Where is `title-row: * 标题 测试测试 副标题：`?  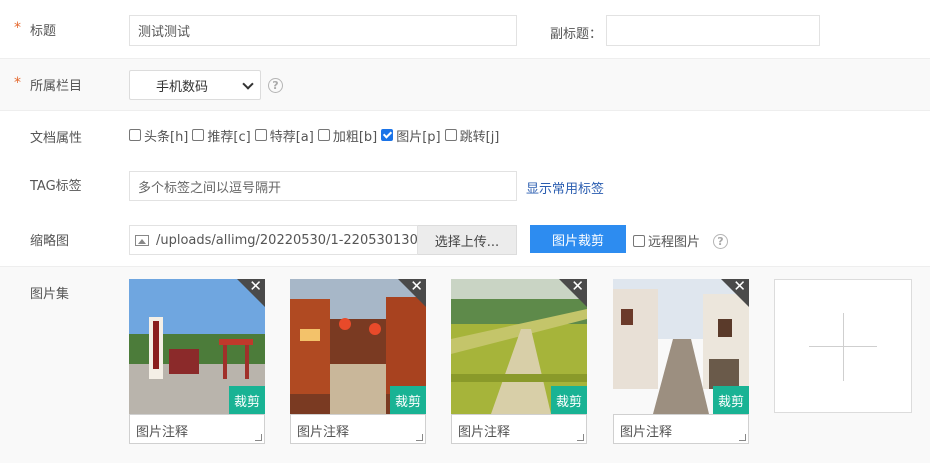
title-row: * 标题 测试测试 副标题： is located at coordinates (465, 29).